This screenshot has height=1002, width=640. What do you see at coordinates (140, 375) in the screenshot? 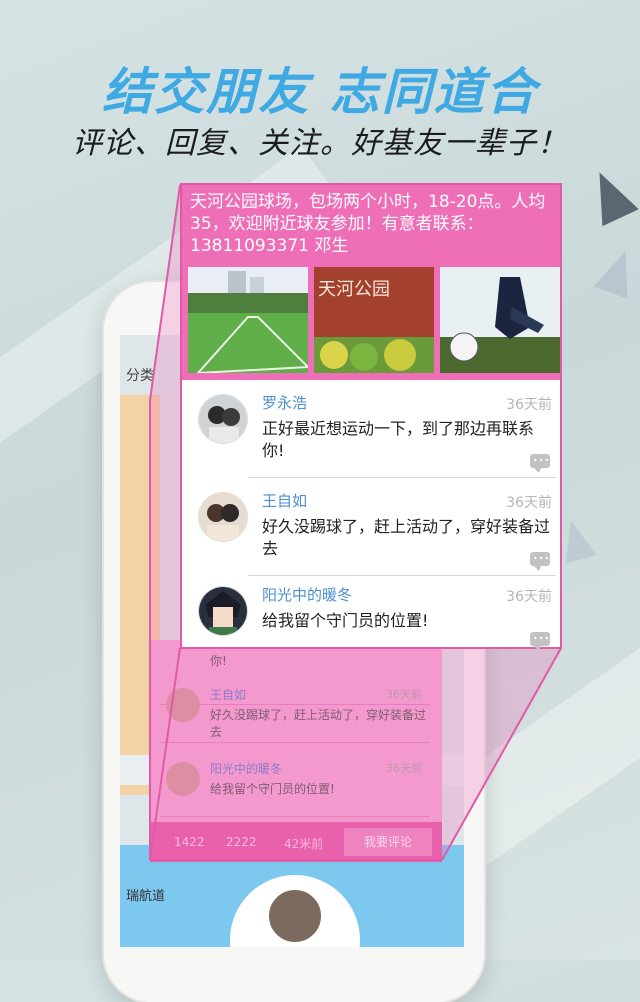
I see `category-label: 分类` at bounding box center [140, 375].